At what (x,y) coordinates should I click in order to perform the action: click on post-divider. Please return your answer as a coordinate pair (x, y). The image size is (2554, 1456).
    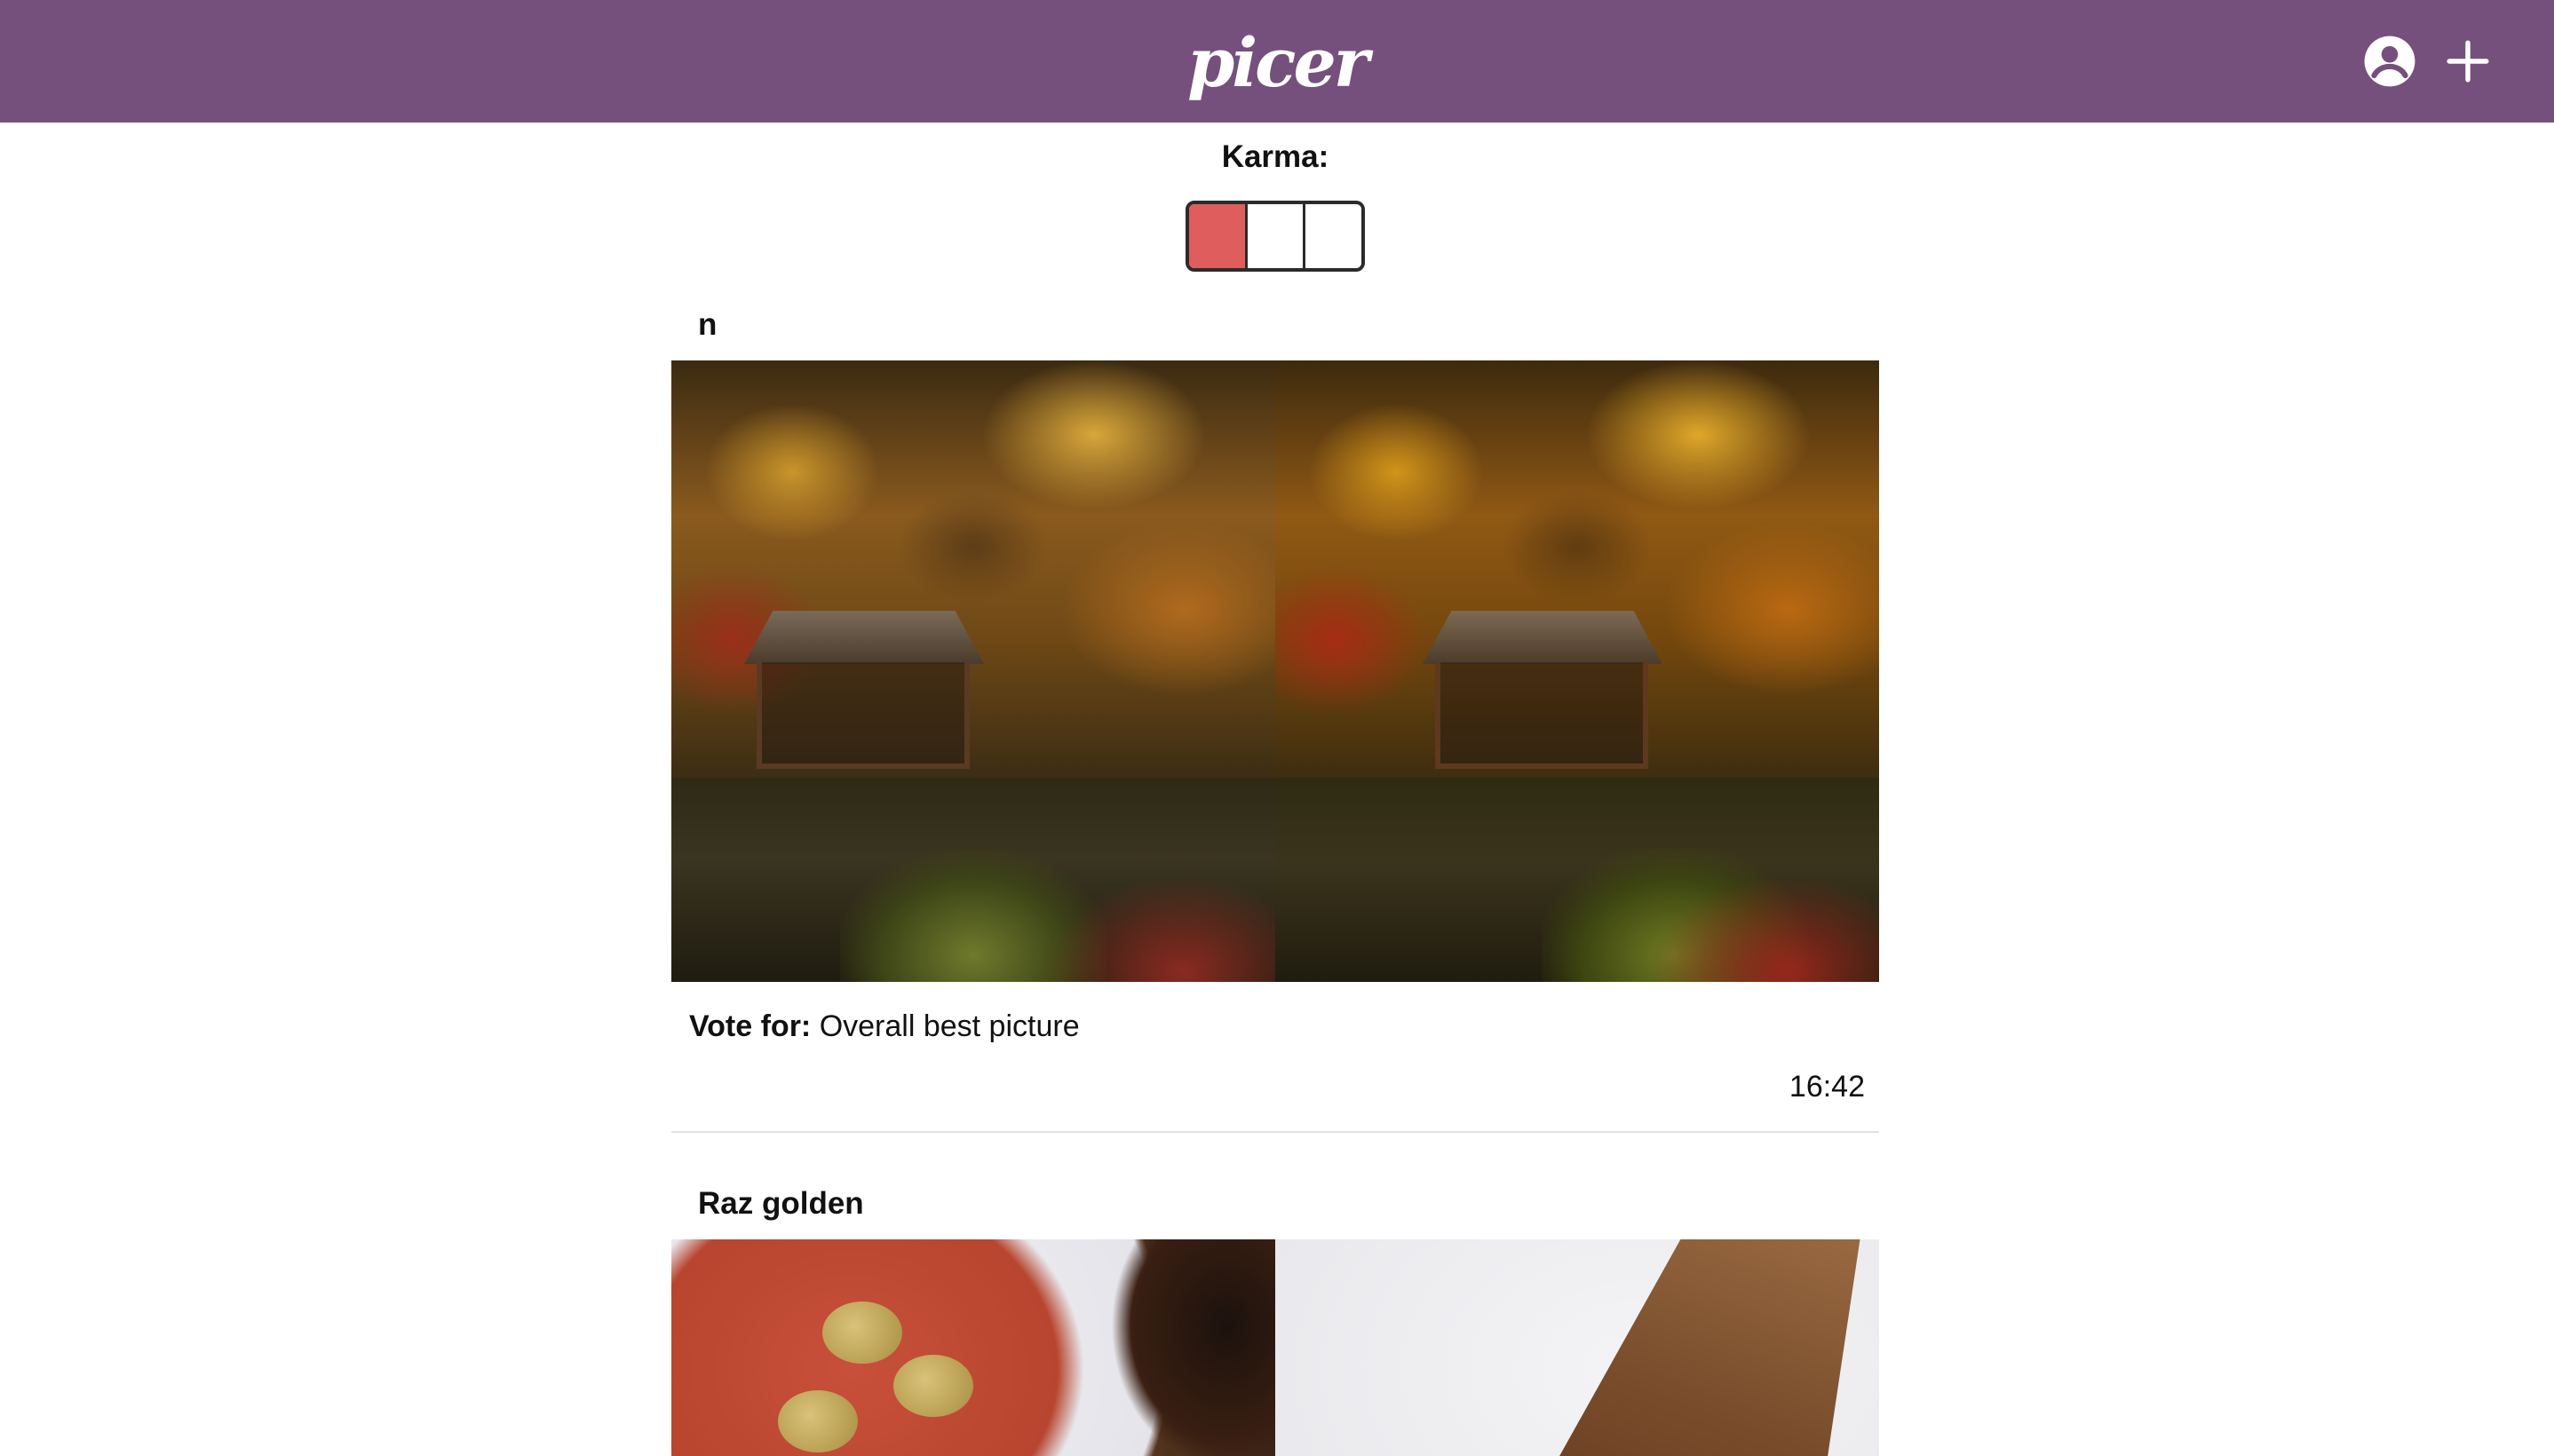
    Looking at the image, I should click on (1275, 1132).